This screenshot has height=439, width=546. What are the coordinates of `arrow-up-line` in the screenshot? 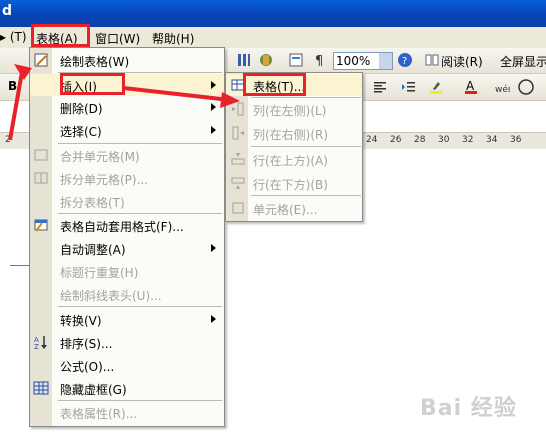 It's located at (16, 106).